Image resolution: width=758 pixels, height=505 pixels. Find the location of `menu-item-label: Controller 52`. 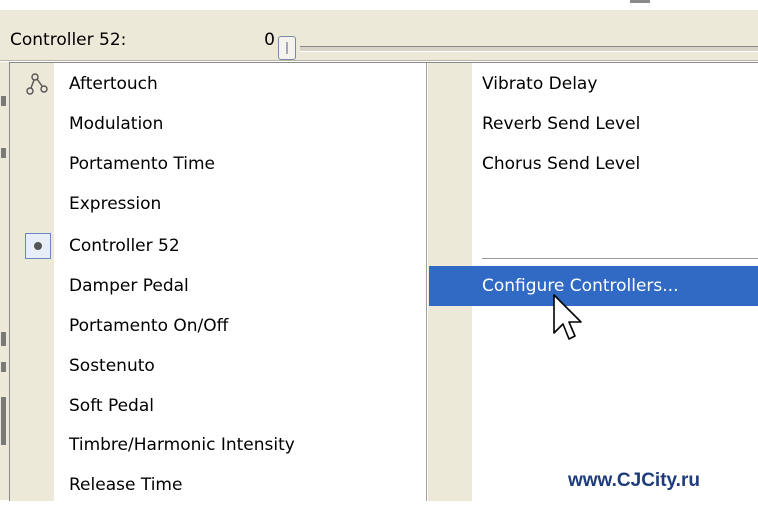

menu-item-label: Controller 52 is located at coordinates (124, 246).